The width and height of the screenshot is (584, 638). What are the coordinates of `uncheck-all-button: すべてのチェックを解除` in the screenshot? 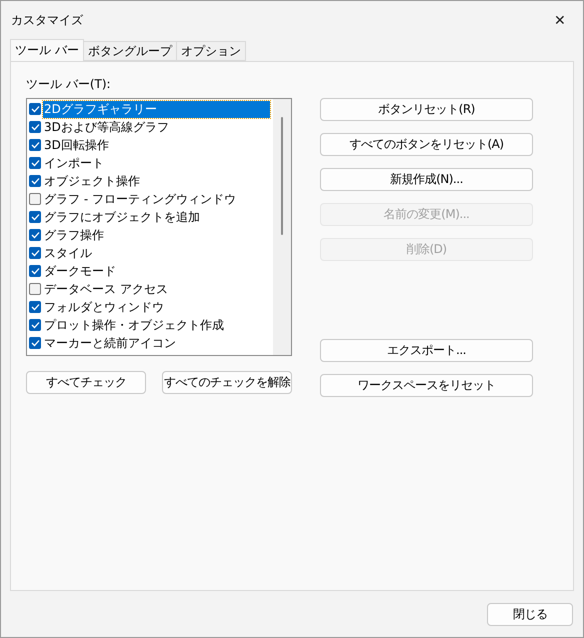 It's located at (227, 382).